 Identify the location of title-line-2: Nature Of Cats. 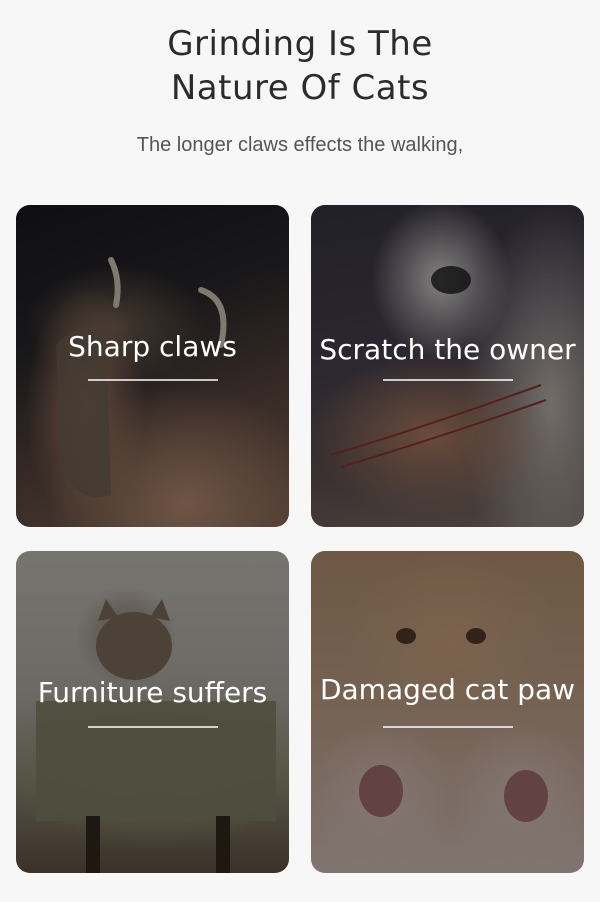
(300, 88).